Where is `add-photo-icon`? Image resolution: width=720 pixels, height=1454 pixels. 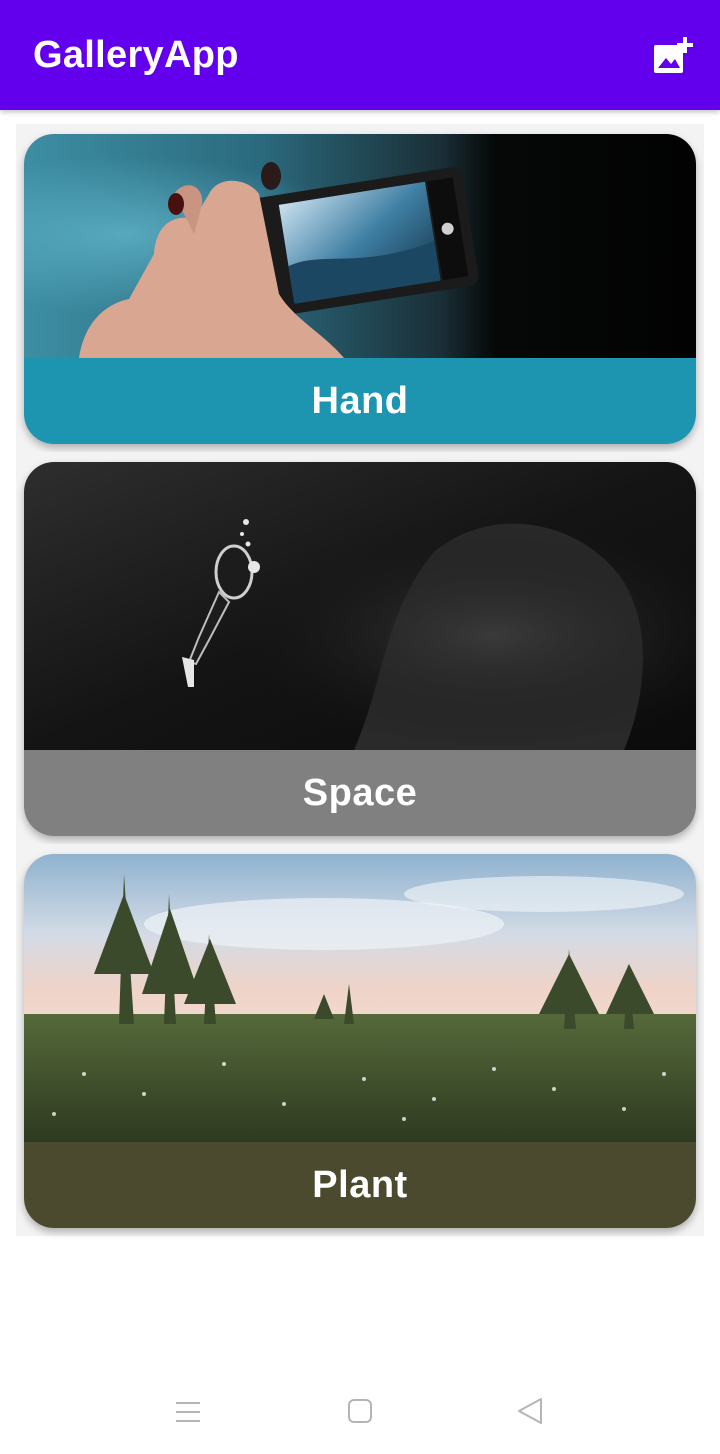
add-photo-icon is located at coordinates (673, 55).